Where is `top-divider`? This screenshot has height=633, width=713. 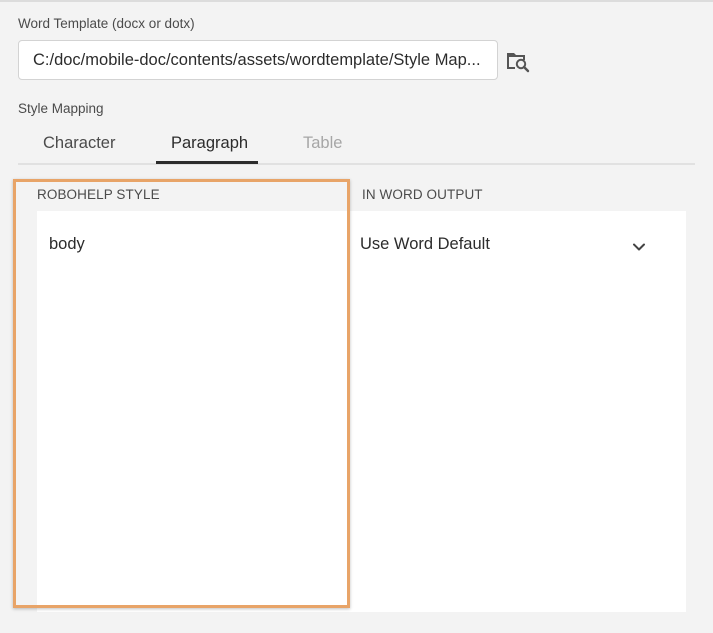
top-divider is located at coordinates (356, 1).